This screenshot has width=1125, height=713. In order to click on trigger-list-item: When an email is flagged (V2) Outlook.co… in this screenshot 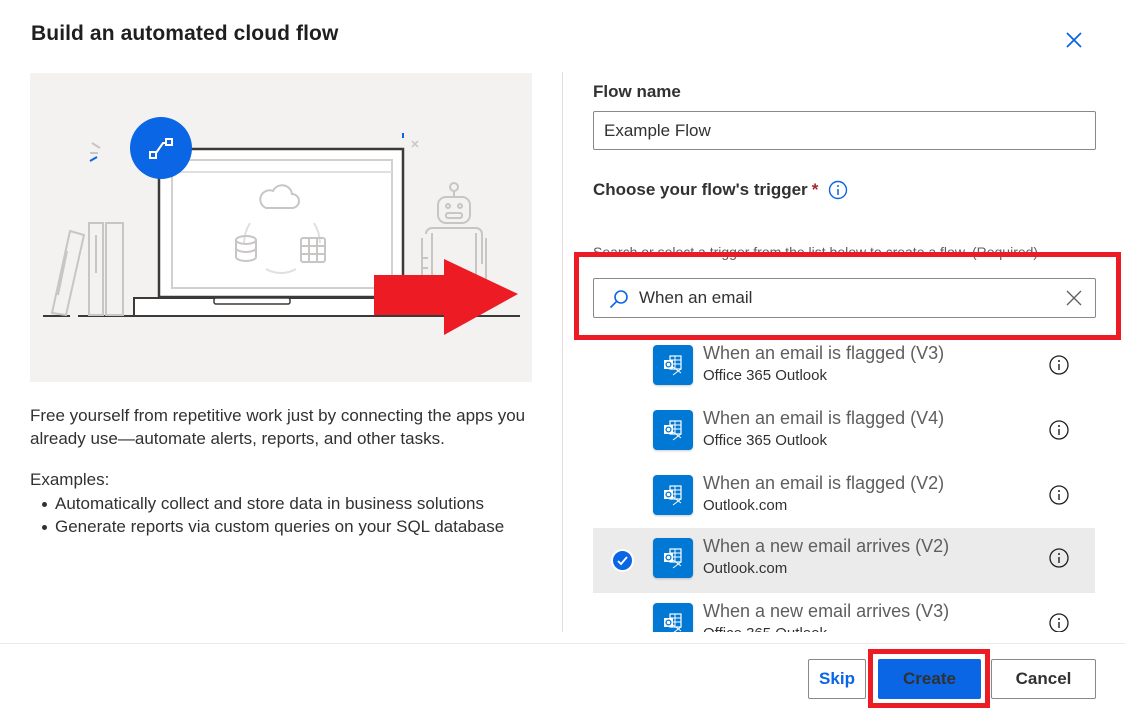, I will do `click(844, 497)`.